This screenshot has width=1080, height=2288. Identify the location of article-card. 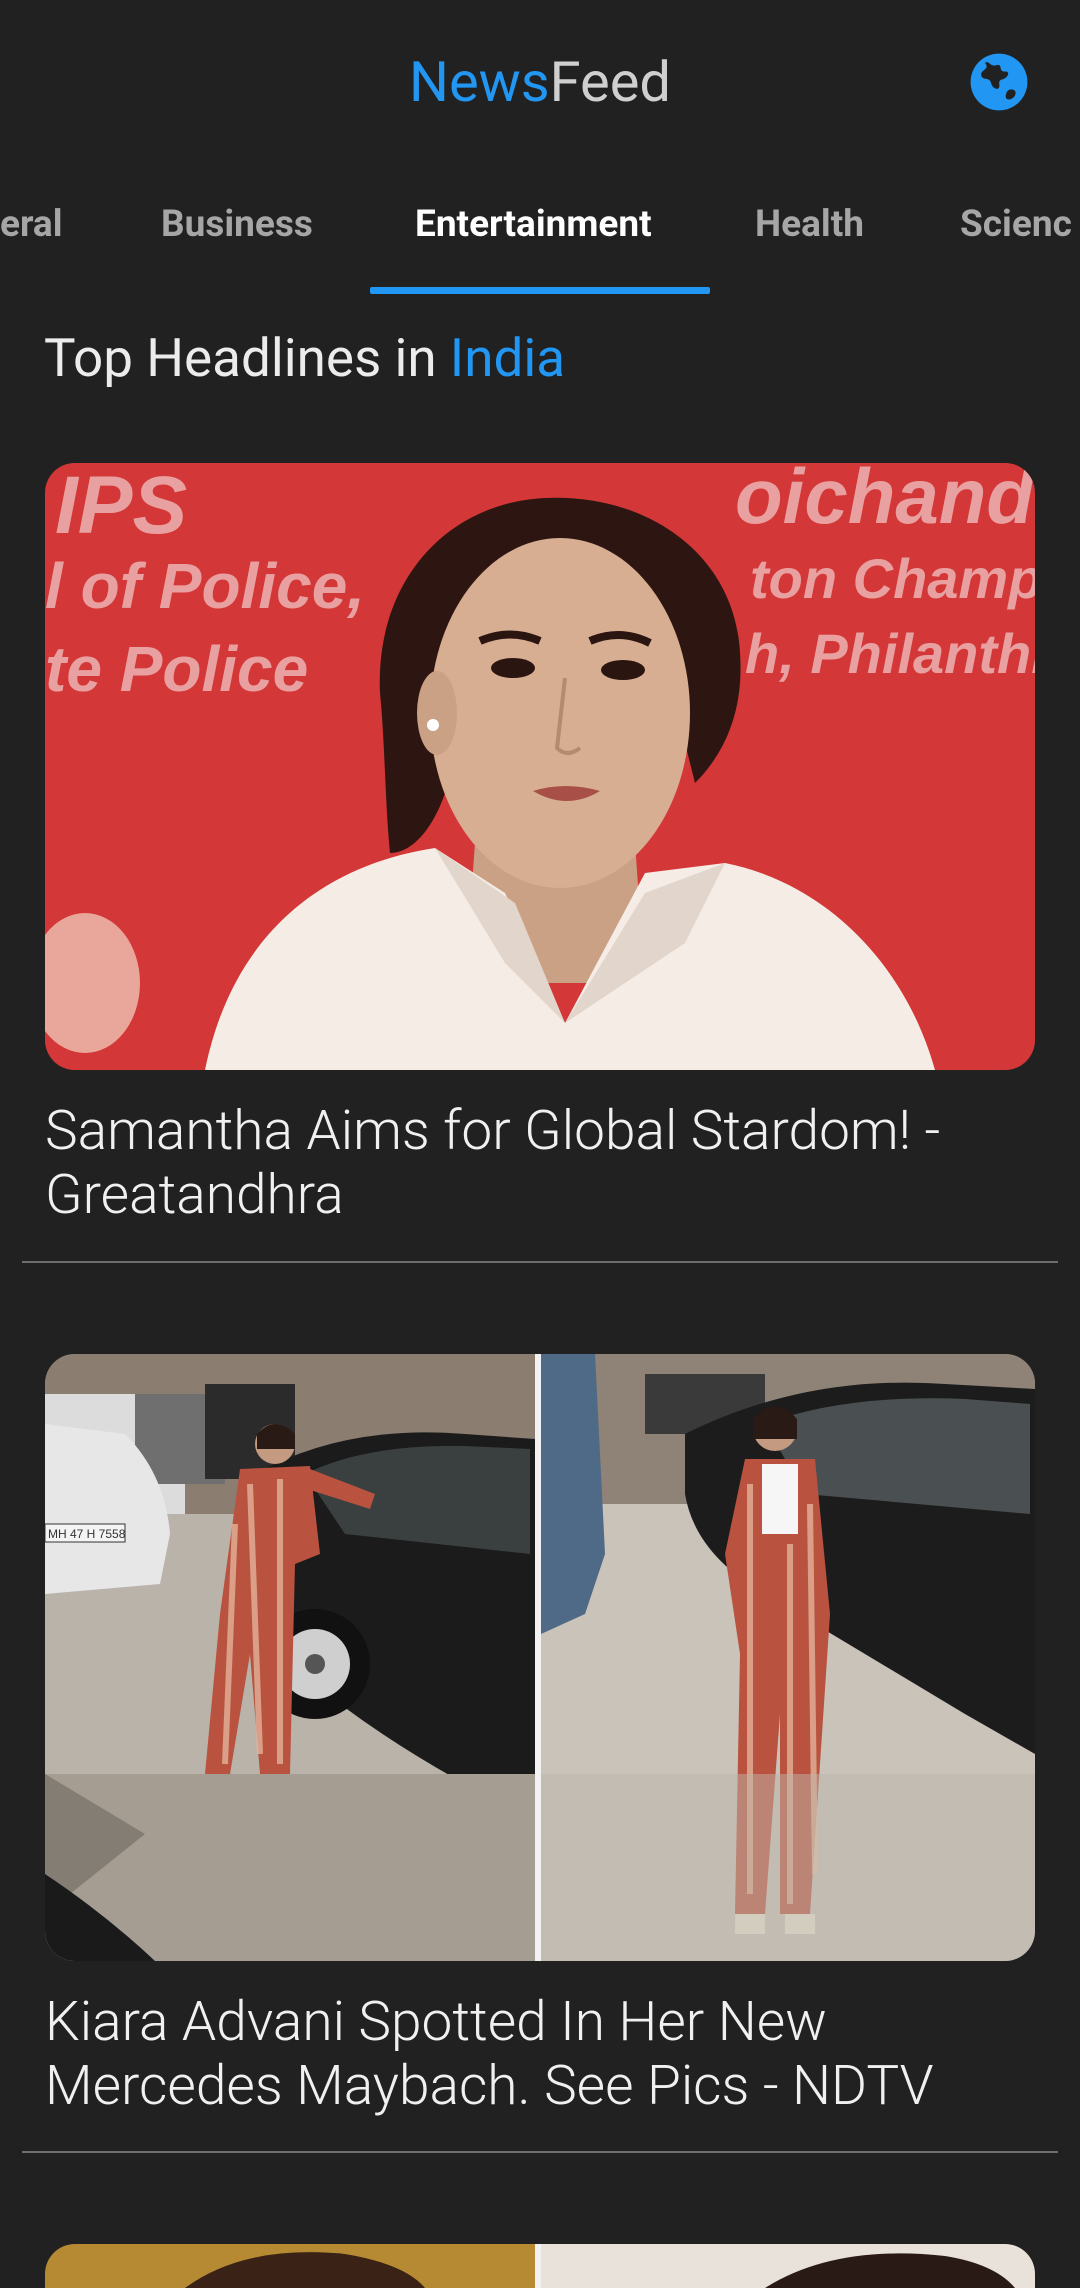
(540, 2266).